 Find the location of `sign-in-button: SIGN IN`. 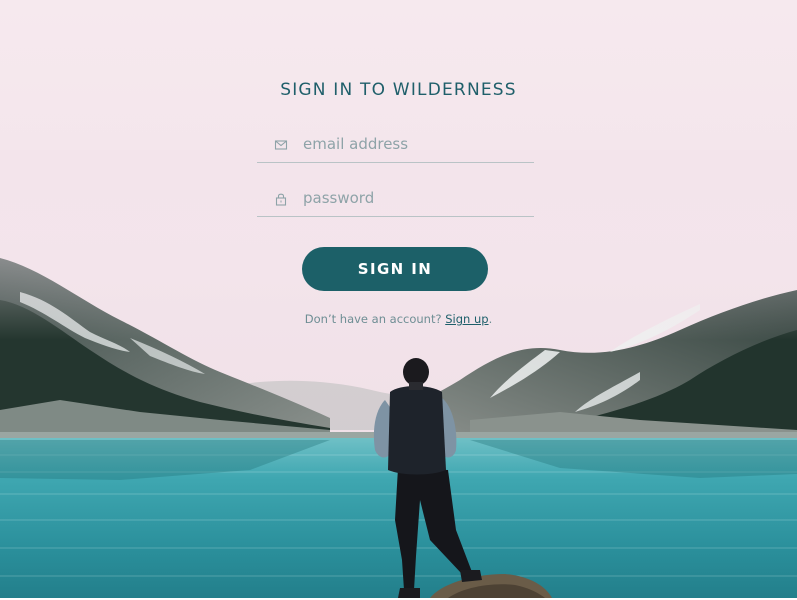

sign-in-button: SIGN IN is located at coordinates (395, 269).